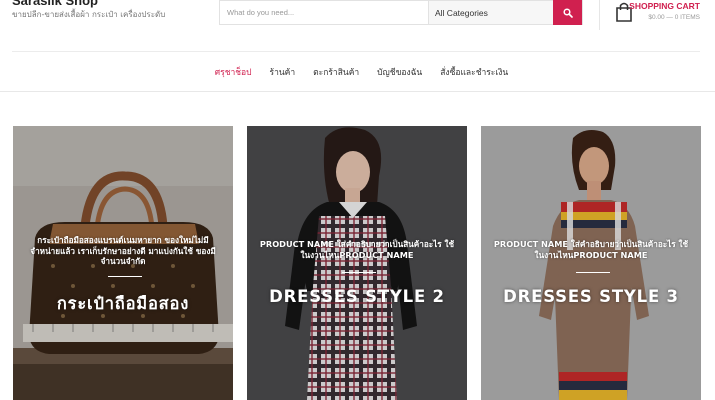 The width and height of the screenshot is (715, 400). Describe the element at coordinates (88, 4) in the screenshot. I see `site-title: Sarasilk Shop` at that location.